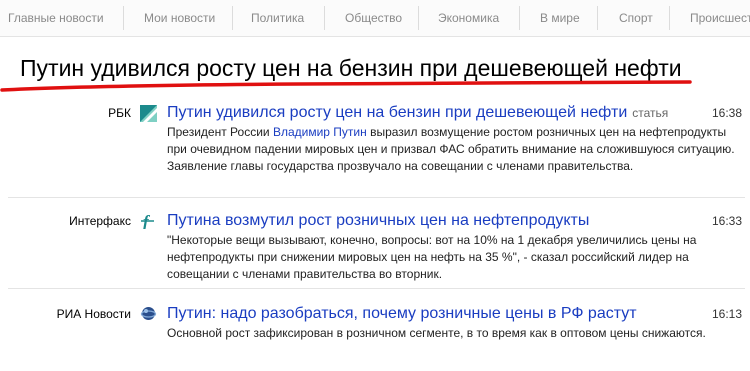 This screenshot has width=750, height=371. Describe the element at coordinates (726, 314) in the screenshot. I see `news-time: 16:13` at that location.